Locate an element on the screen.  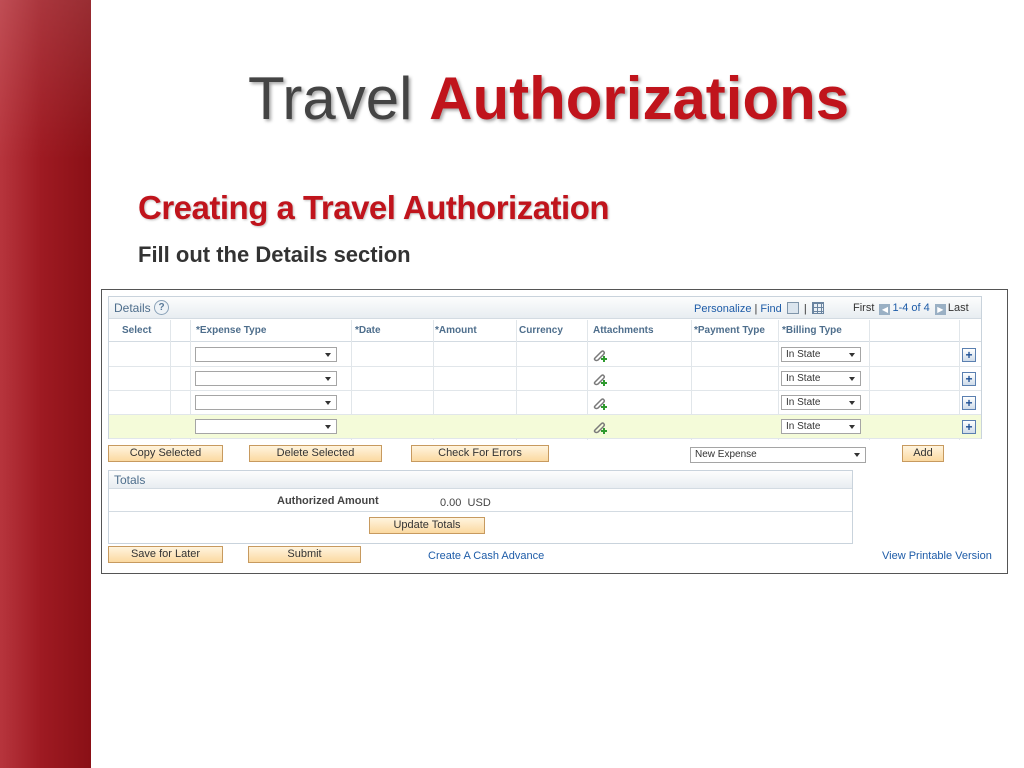
col-attachments: Attachments is located at coordinates (623, 330).